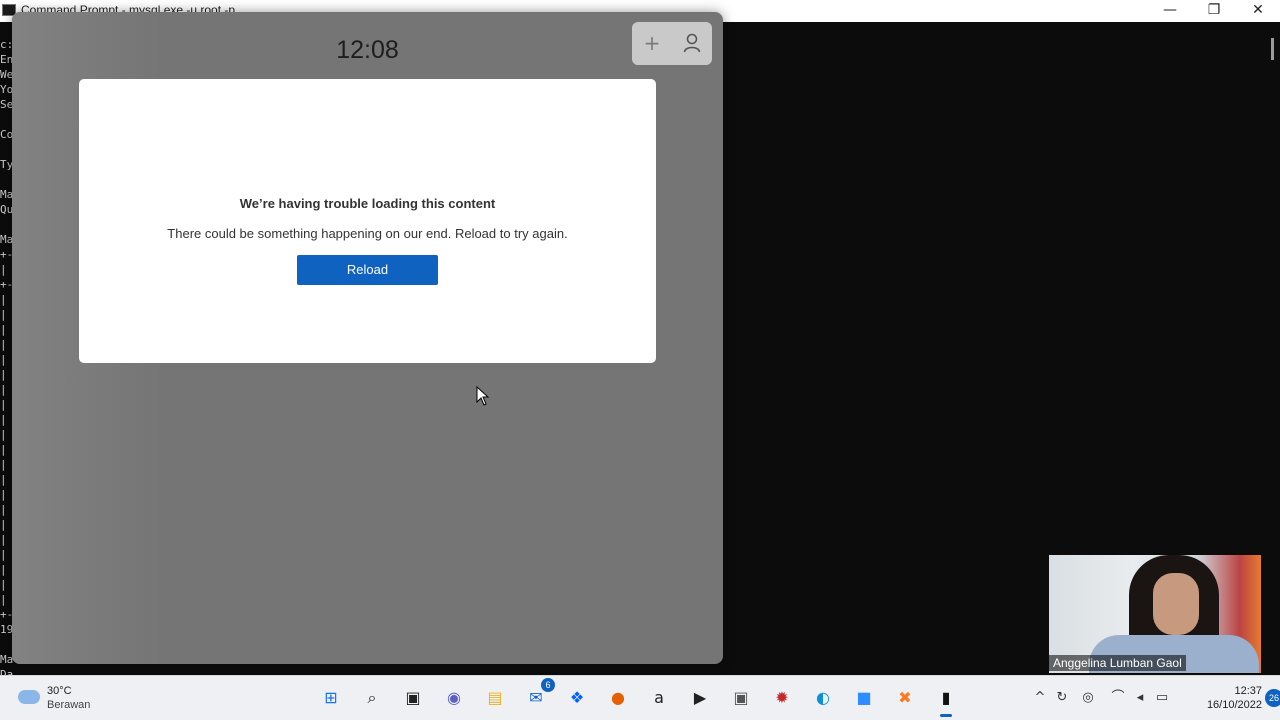  I want to click on close-button: ✕, so click(1258, 11).